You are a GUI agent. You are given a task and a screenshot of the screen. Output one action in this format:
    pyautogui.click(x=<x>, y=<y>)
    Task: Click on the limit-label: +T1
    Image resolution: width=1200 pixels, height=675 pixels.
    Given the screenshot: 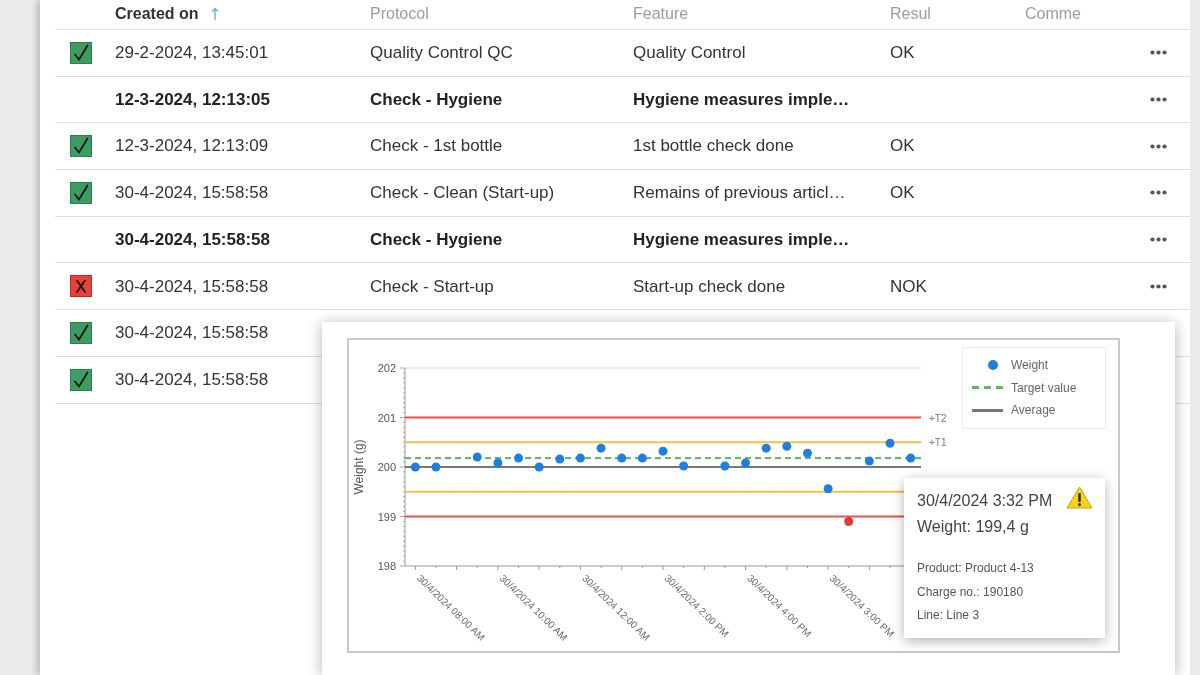 What is the action you would take?
    pyautogui.click(x=938, y=443)
    